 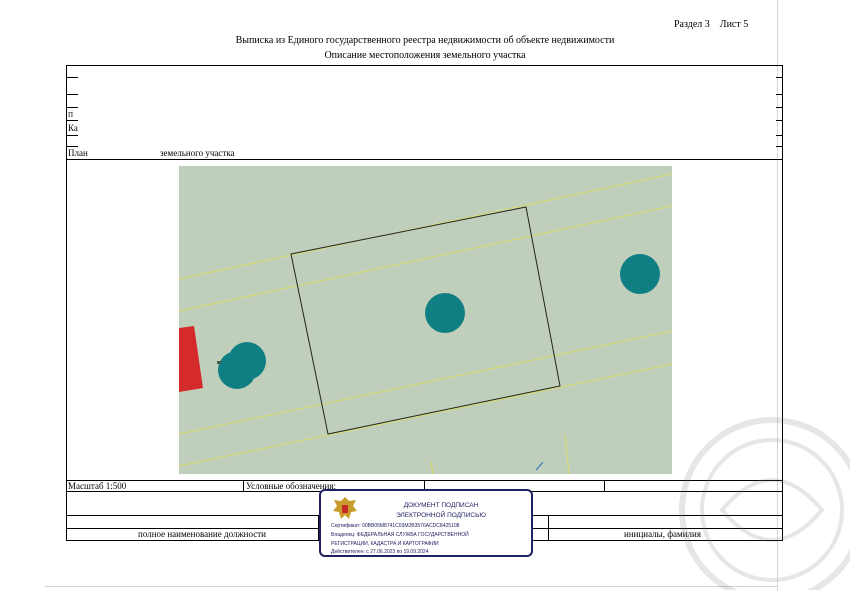 I want to click on sheet-reference: Раздел 3 Лист 5, so click(x=711, y=24).